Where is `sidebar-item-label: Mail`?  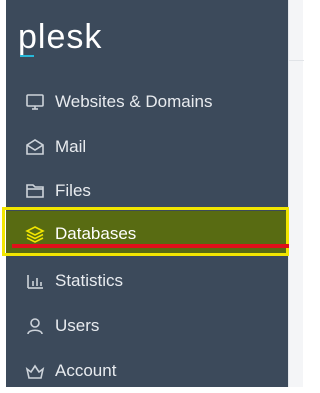 sidebar-item-label: Mail is located at coordinates (71, 146).